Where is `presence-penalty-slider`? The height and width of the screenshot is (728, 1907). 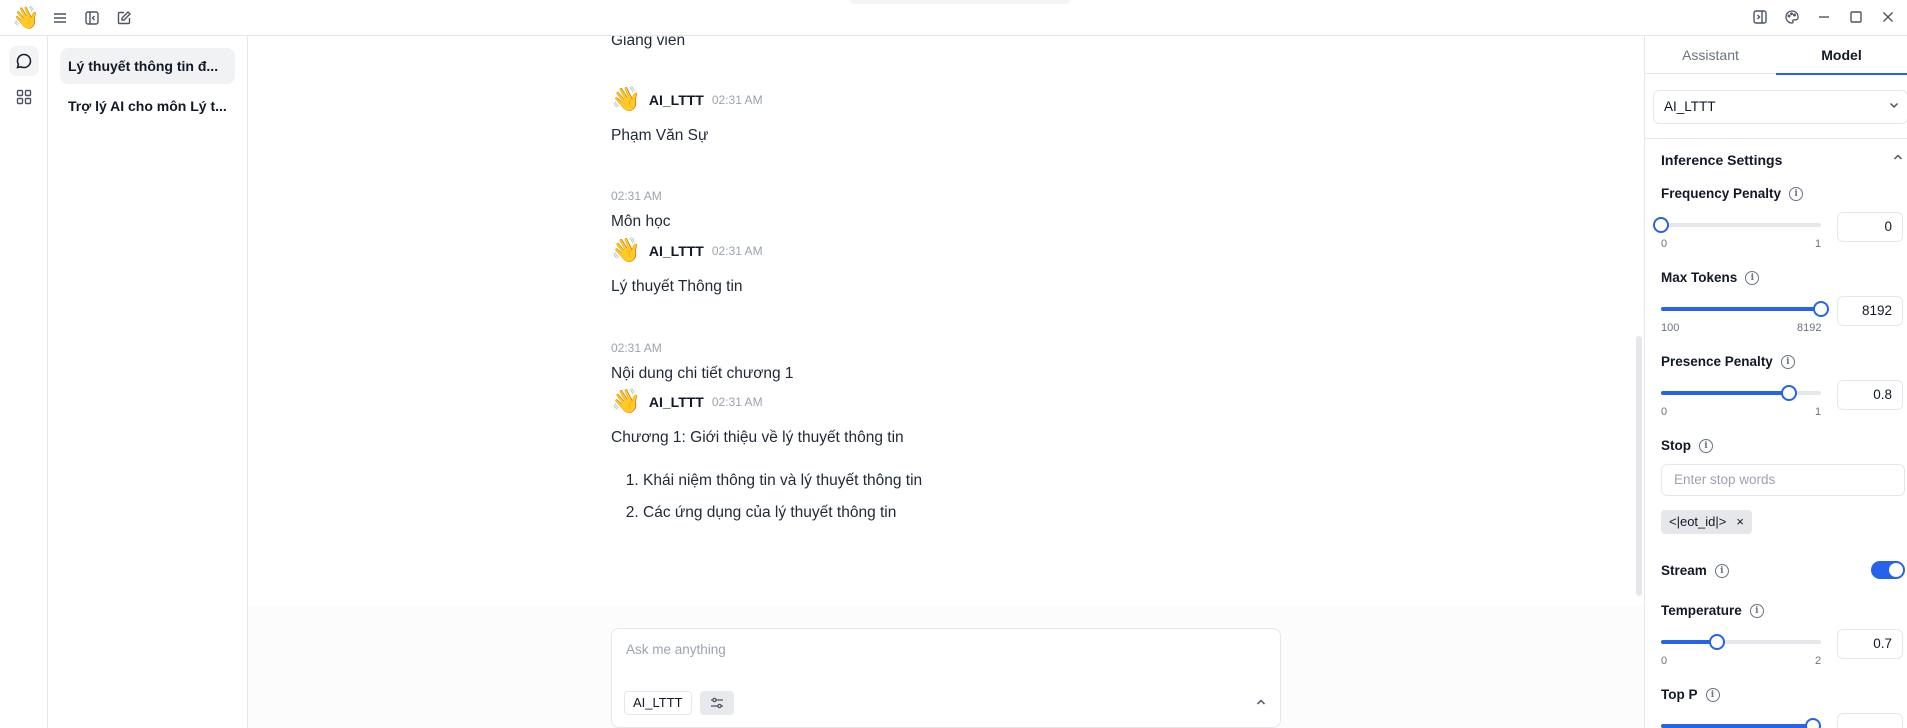 presence-penalty-slider is located at coordinates (1741, 393).